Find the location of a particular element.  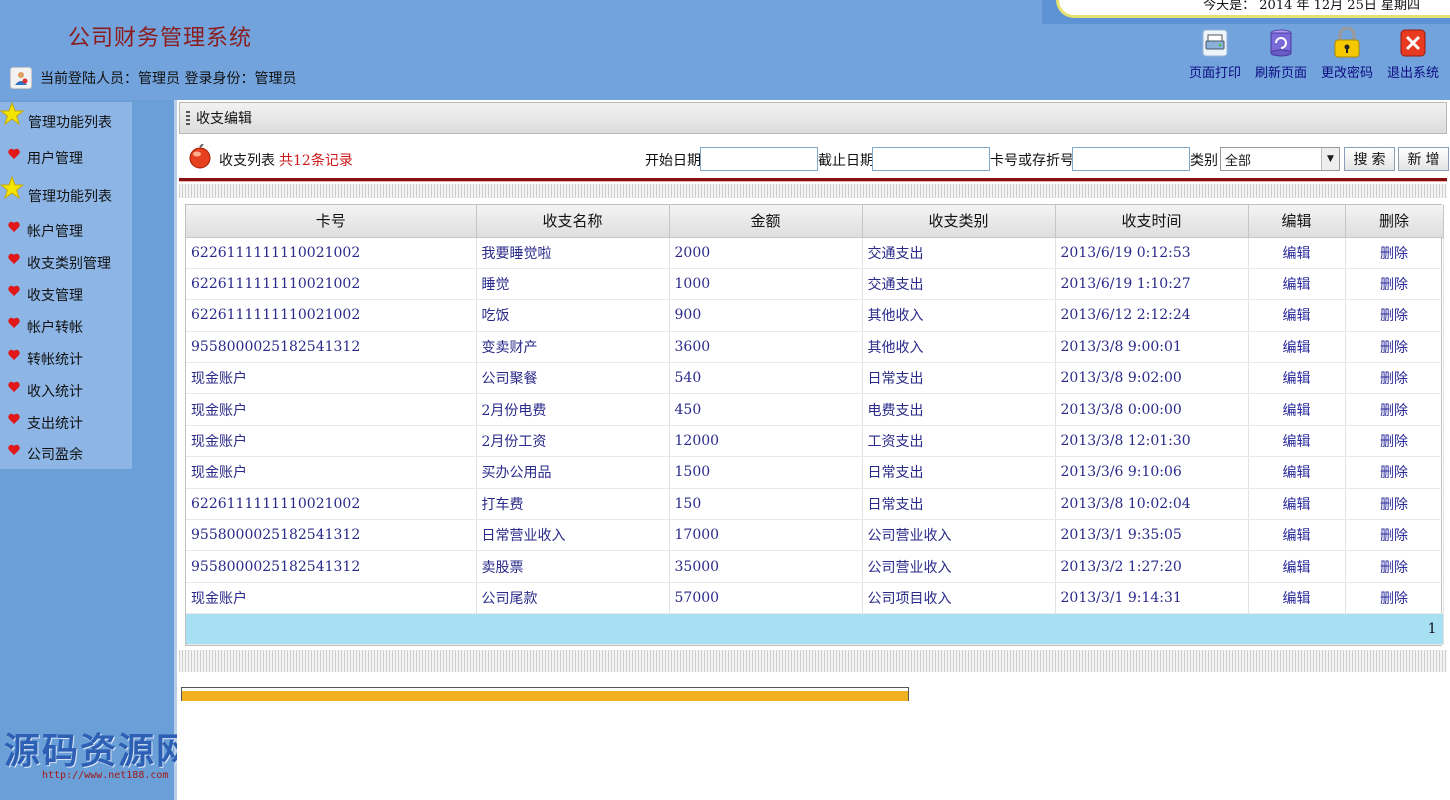

cell-name: 日常营业收入 is located at coordinates (573, 535).